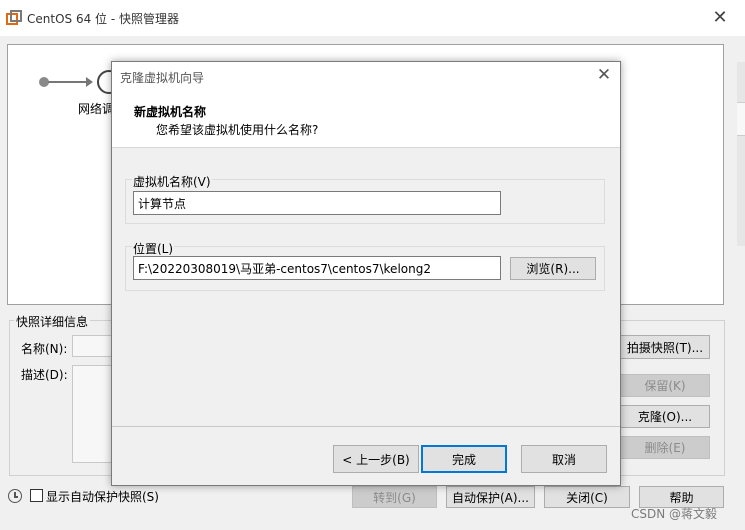 The image size is (745, 530). Describe the element at coordinates (587, 497) in the screenshot. I see `close-button: 关闭(C)` at that location.